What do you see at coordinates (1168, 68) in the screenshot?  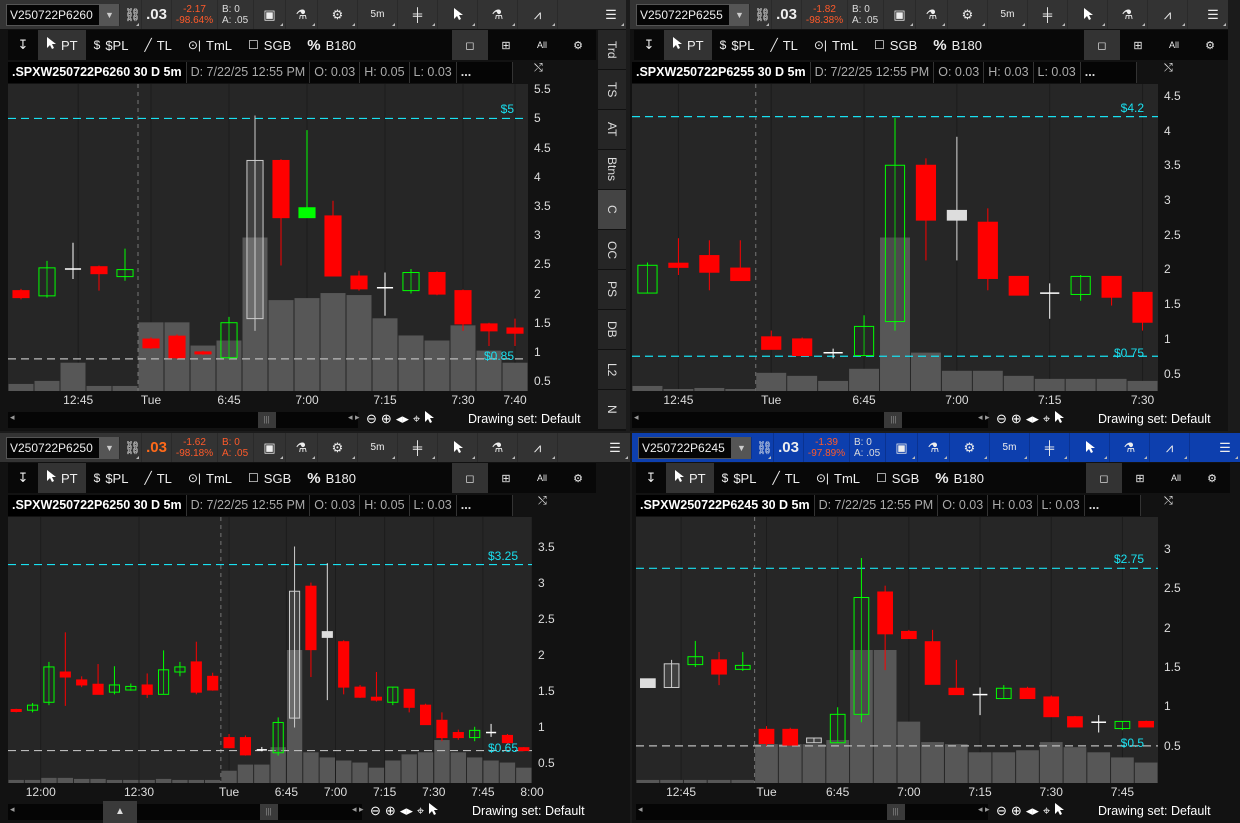 I see `expand-collapse-icon: ⤭` at bounding box center [1168, 68].